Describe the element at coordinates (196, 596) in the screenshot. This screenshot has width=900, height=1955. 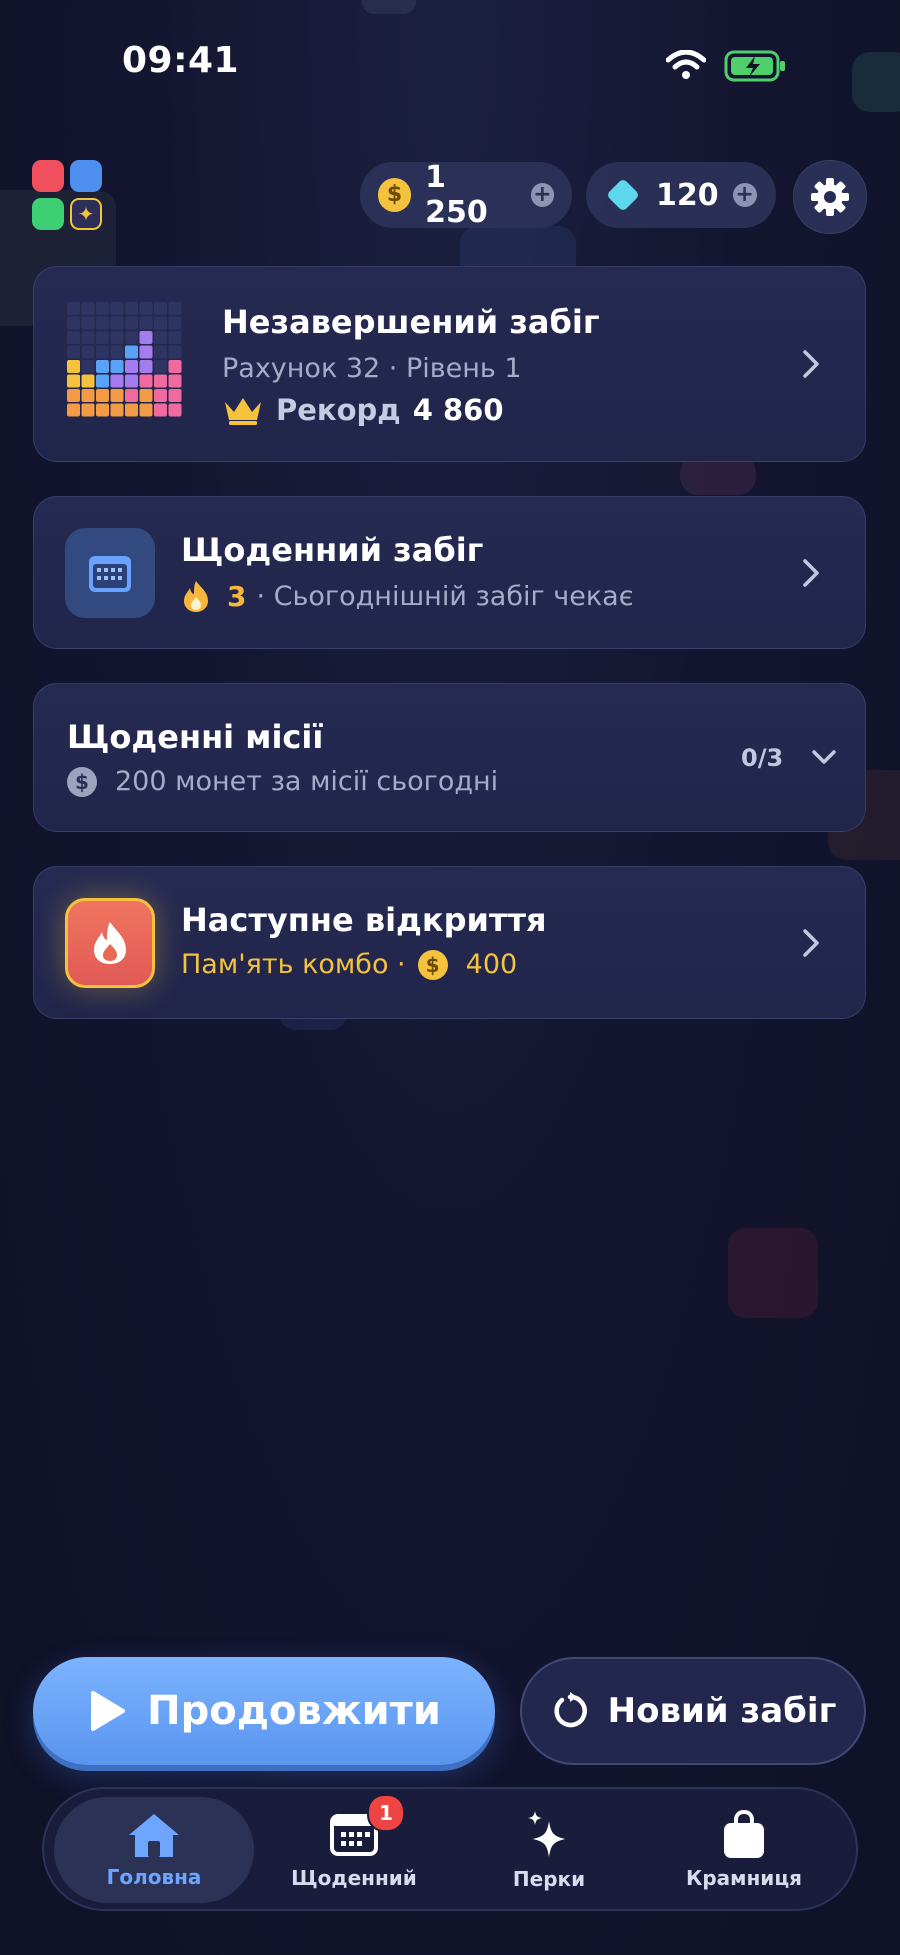
I see `fire-icon` at that location.